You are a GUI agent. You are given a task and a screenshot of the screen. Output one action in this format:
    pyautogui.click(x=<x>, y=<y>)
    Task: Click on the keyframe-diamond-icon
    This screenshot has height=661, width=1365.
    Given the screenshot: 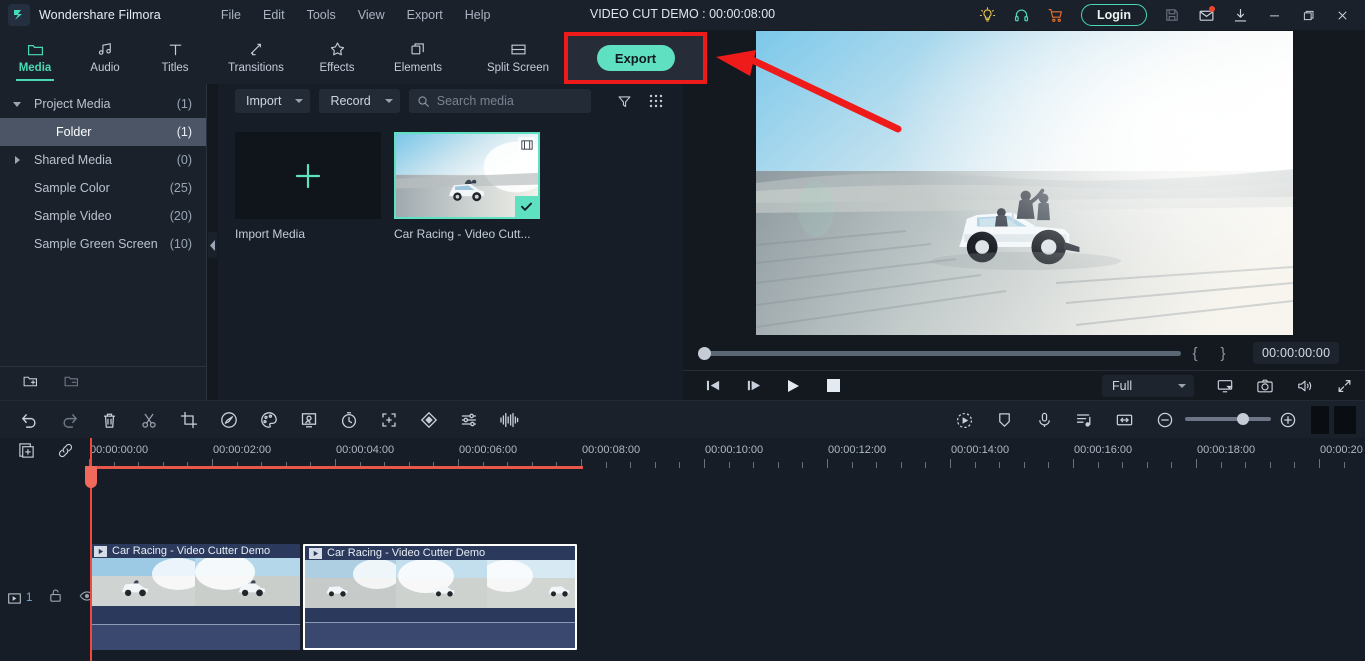 What is the action you would take?
    pyautogui.click(x=429, y=420)
    